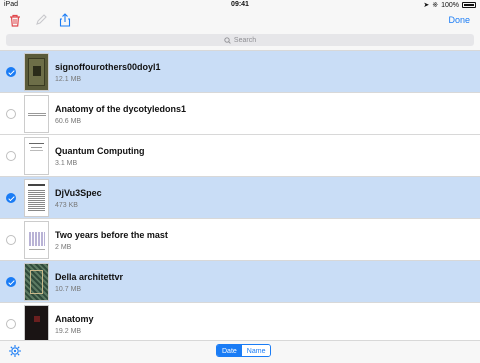 This screenshot has height=363, width=480. I want to click on done-button: Done, so click(459, 20).